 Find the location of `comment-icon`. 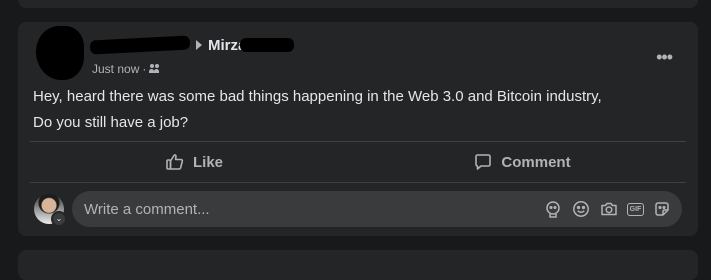

comment-icon is located at coordinates (483, 162).